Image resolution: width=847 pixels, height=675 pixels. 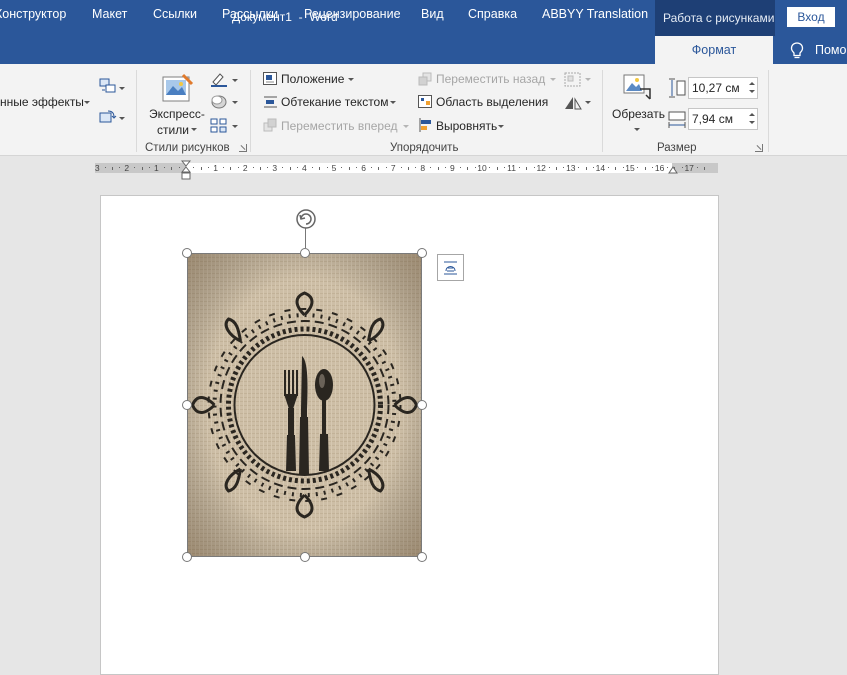 I want to click on tab-review: Рецензирование, so click(x=352, y=14).